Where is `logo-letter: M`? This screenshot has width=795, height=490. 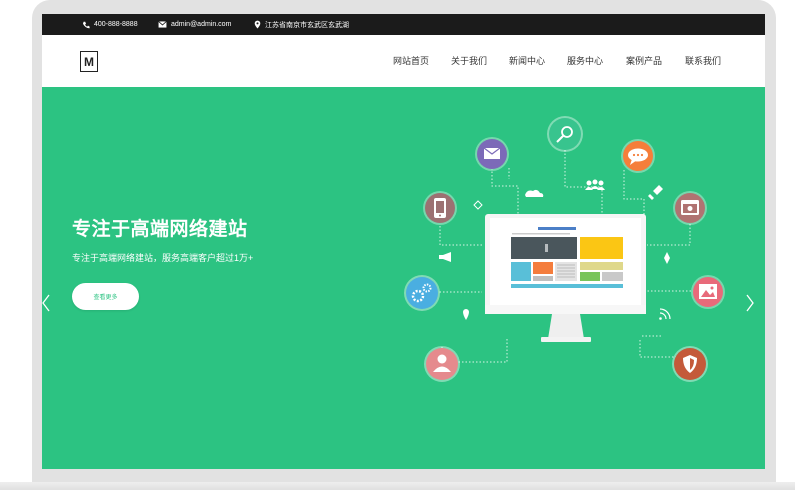 logo-letter: M is located at coordinates (89, 61).